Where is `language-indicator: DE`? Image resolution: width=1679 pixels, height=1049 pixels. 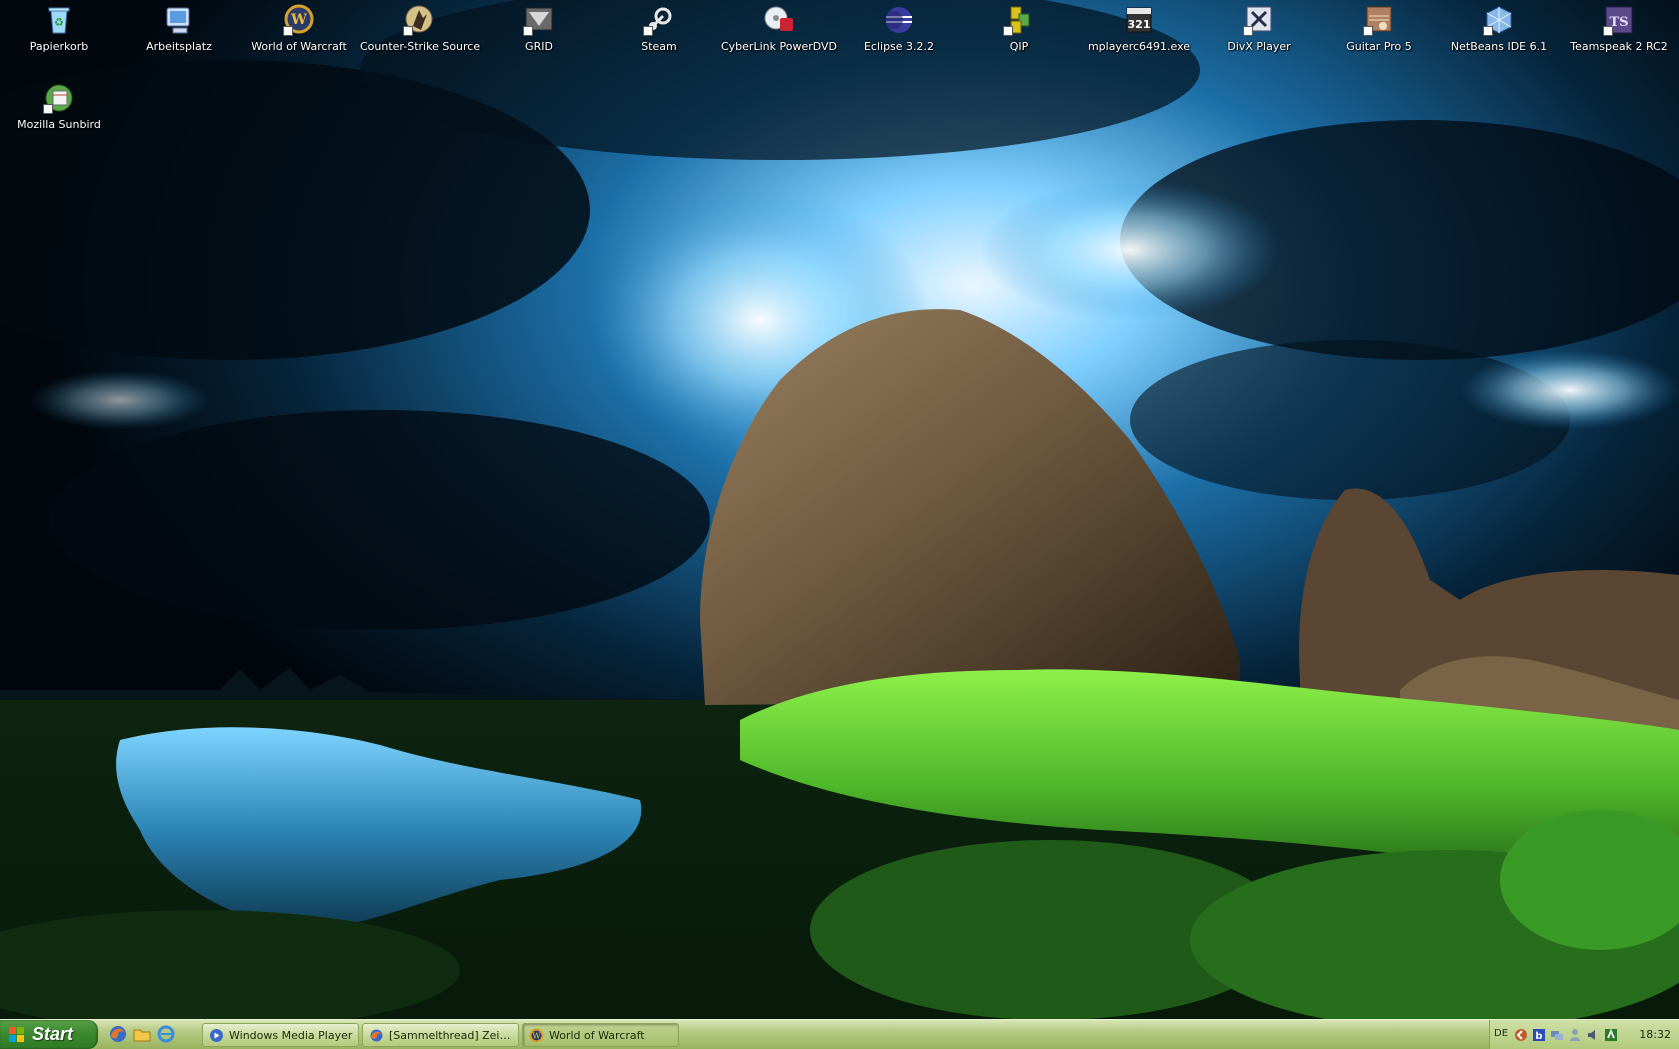
language-indicator: DE is located at coordinates (1501, 1033).